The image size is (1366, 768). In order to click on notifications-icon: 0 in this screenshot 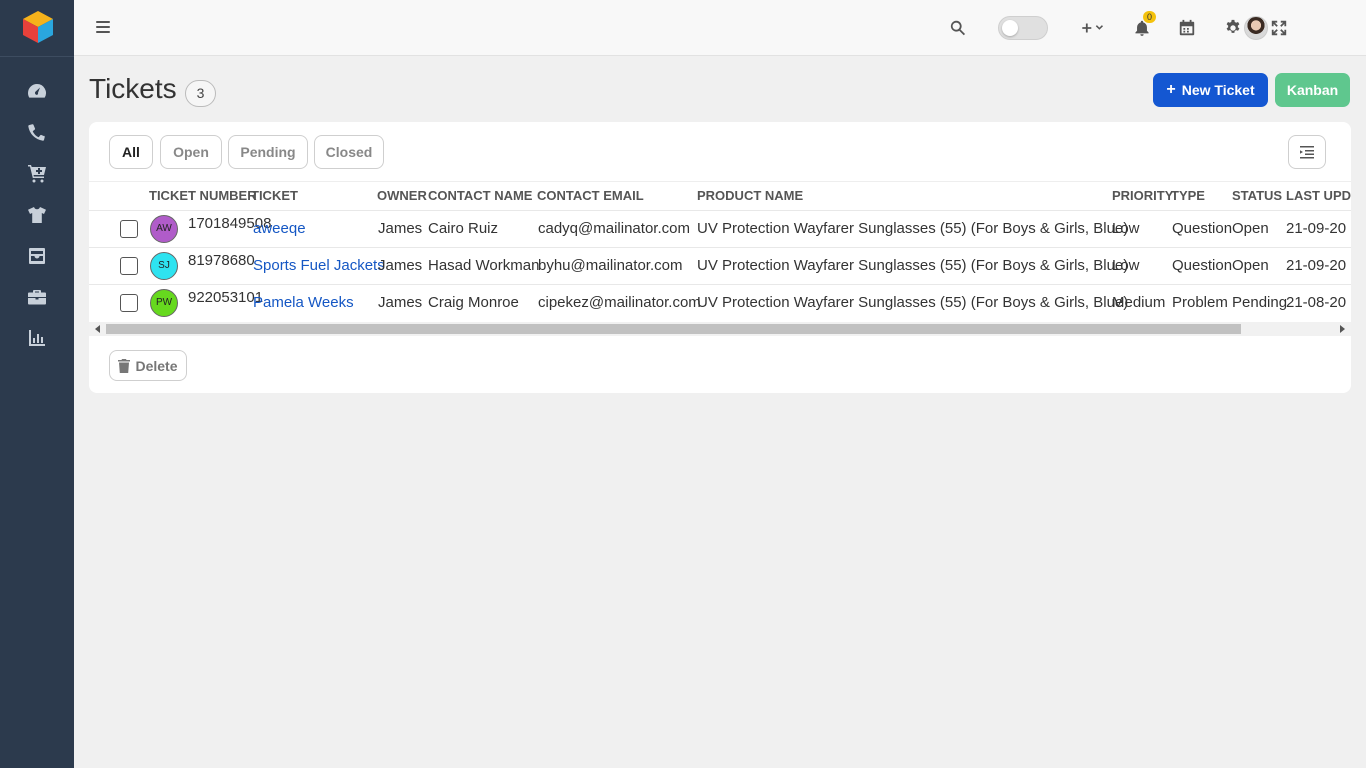, I will do `click(1143, 25)`.